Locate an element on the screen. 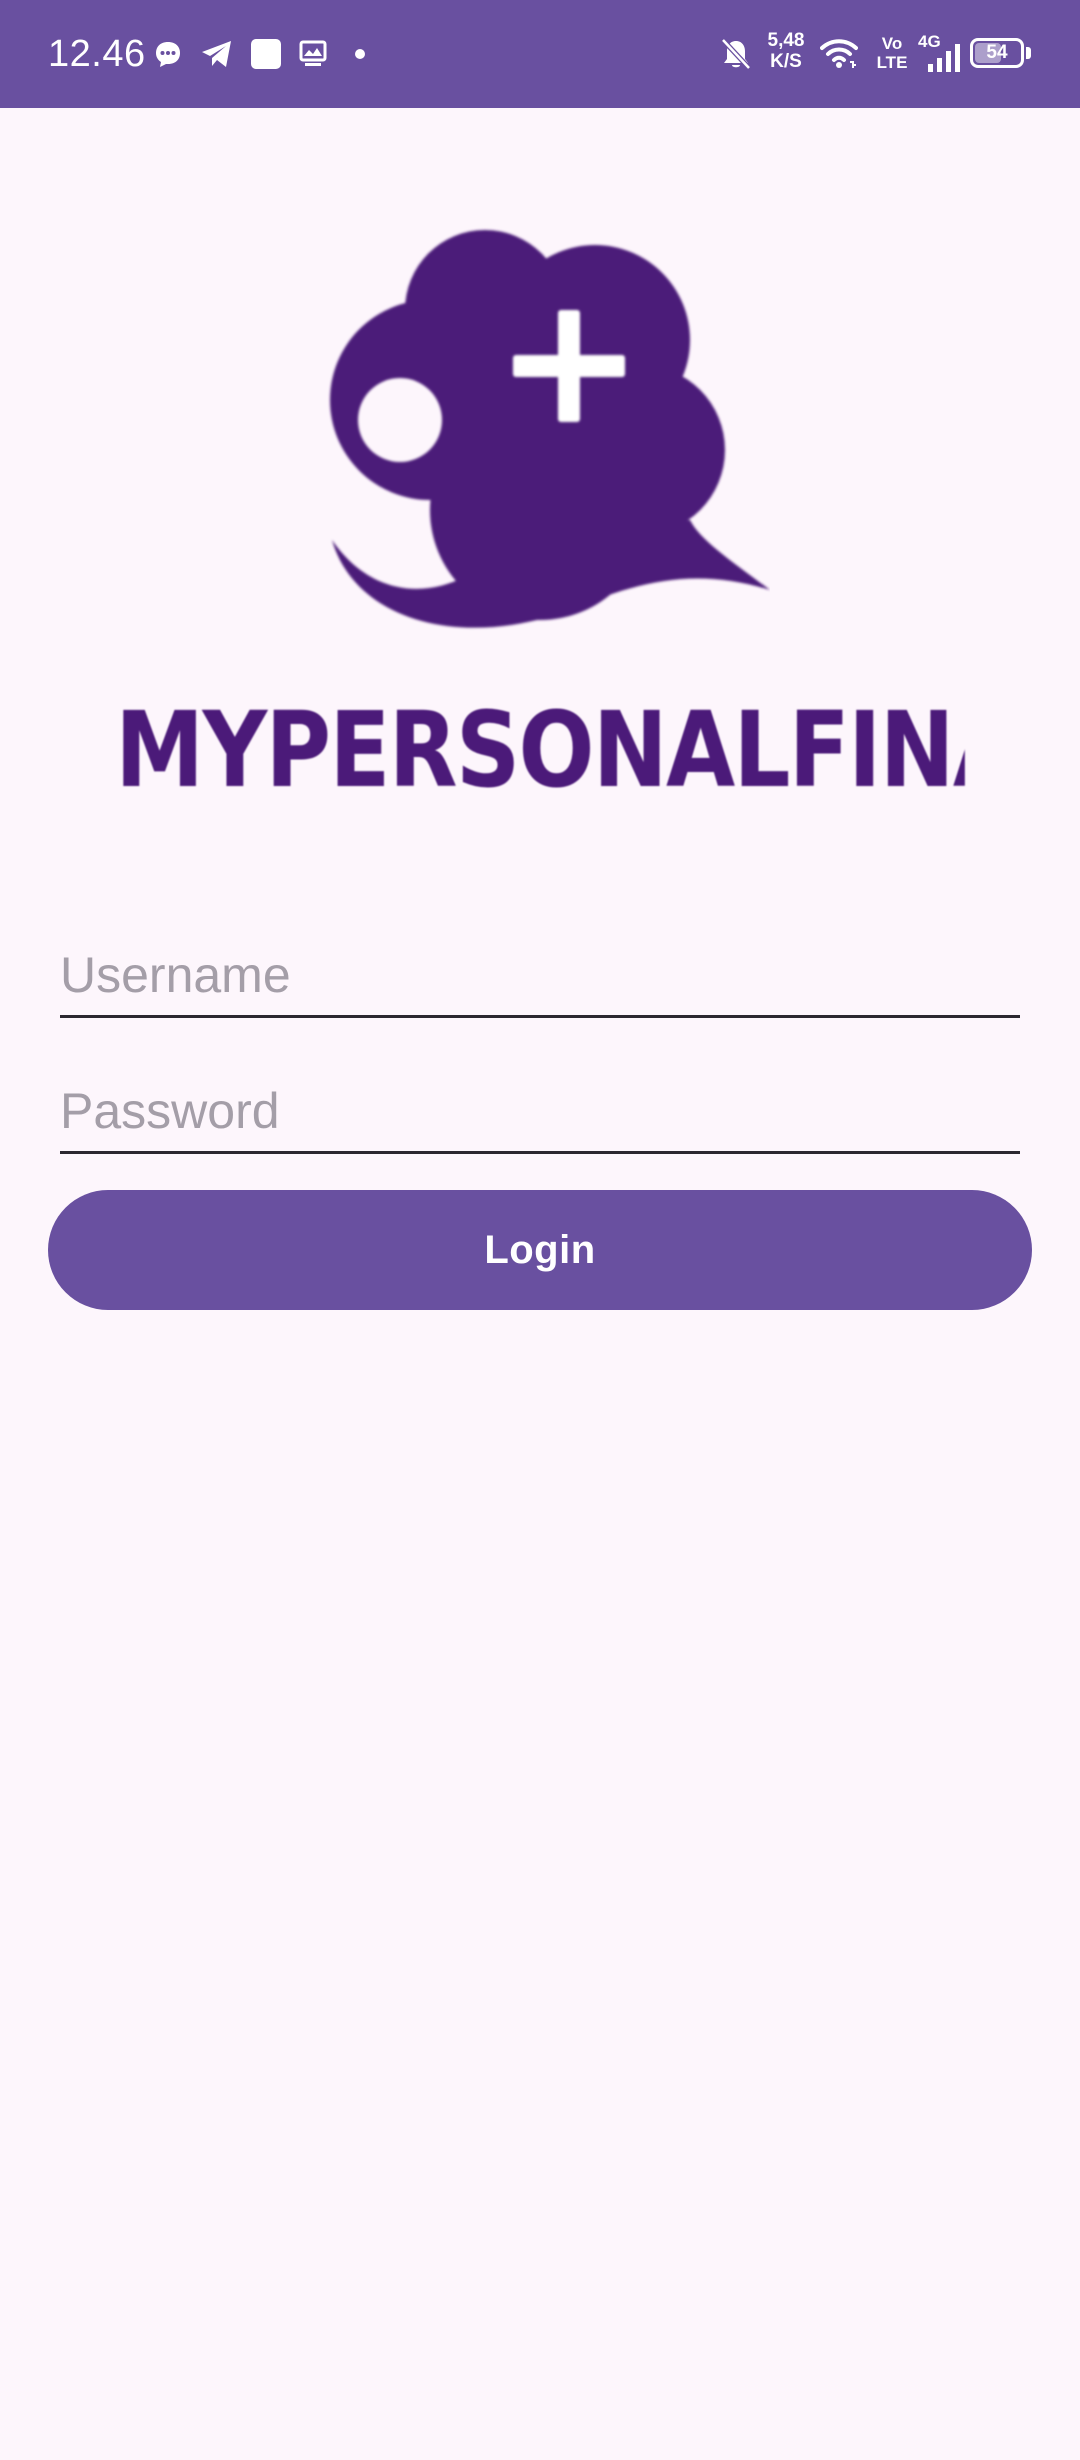  signal-bars-icon is located at coordinates (944, 58).